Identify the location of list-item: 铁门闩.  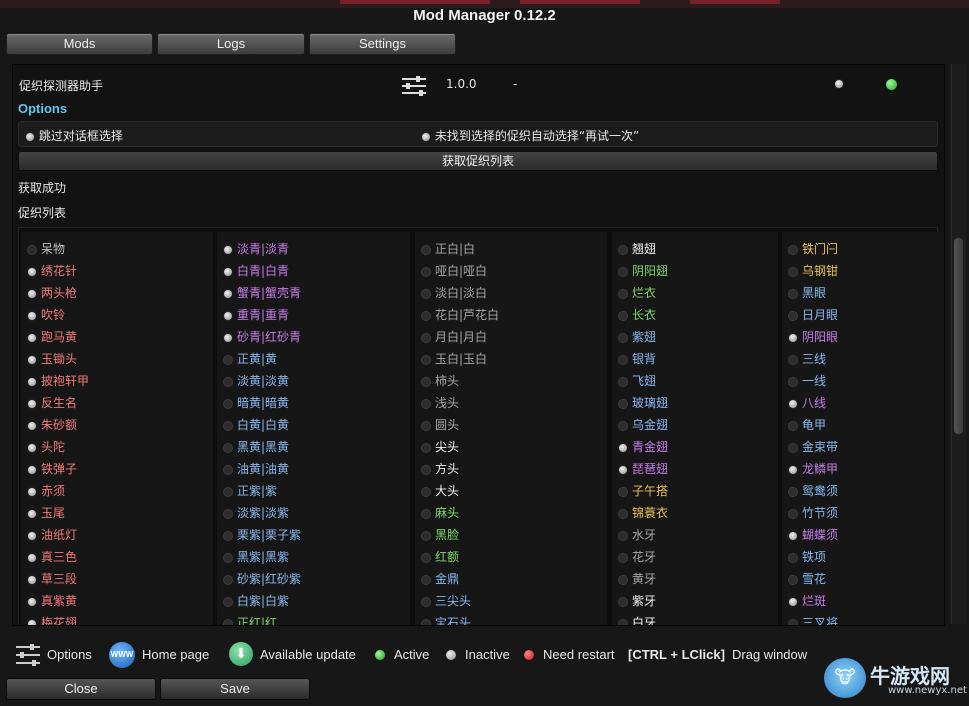
(813, 249).